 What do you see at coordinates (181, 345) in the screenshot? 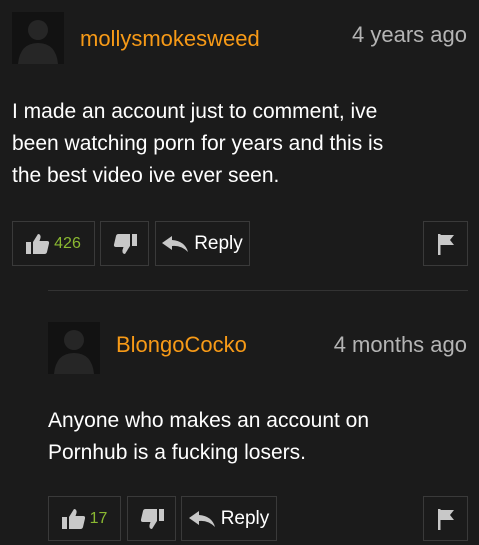
I see `username: BlongoCocko` at bounding box center [181, 345].